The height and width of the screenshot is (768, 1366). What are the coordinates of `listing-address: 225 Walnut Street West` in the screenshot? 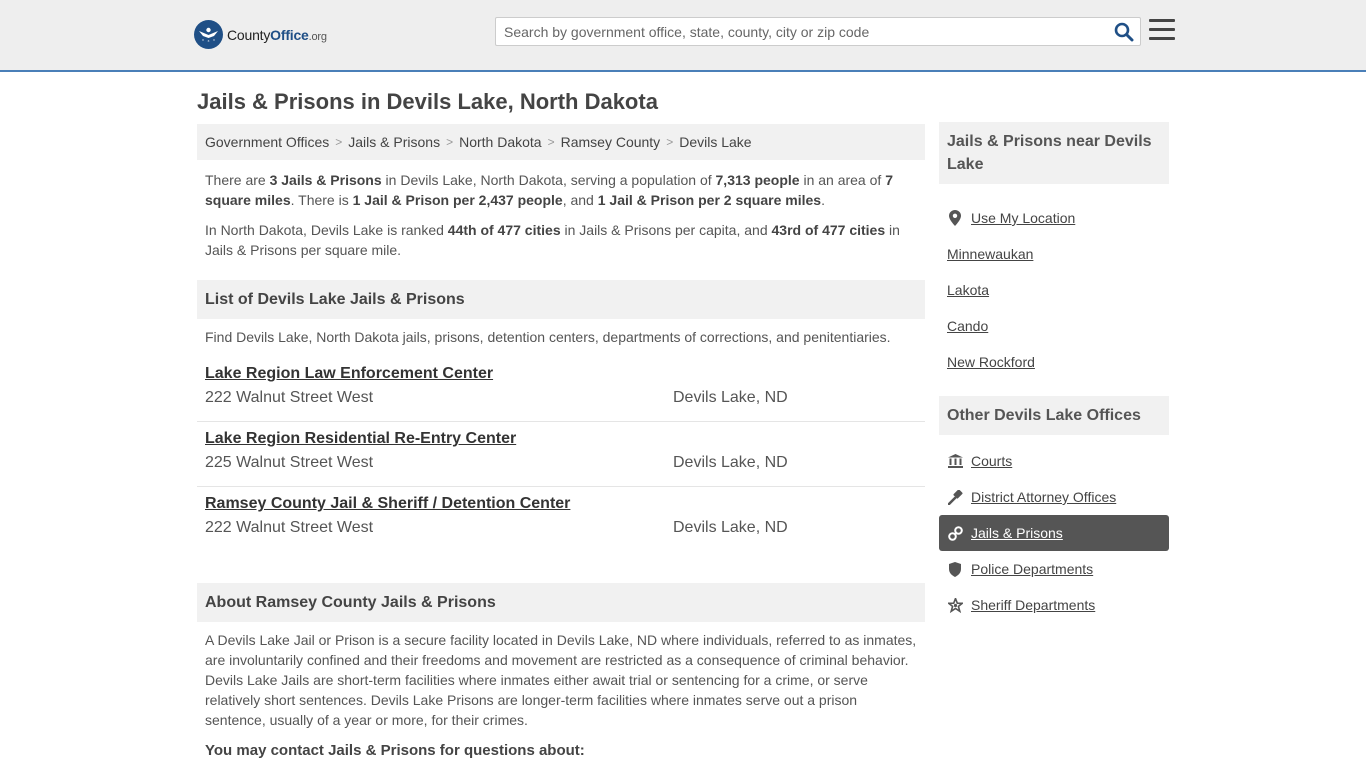 It's located at (289, 462).